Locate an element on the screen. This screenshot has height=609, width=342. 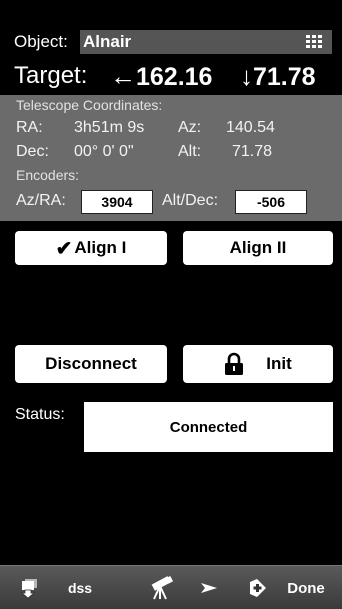
disconnect-label: Disconnect is located at coordinates (91, 363).